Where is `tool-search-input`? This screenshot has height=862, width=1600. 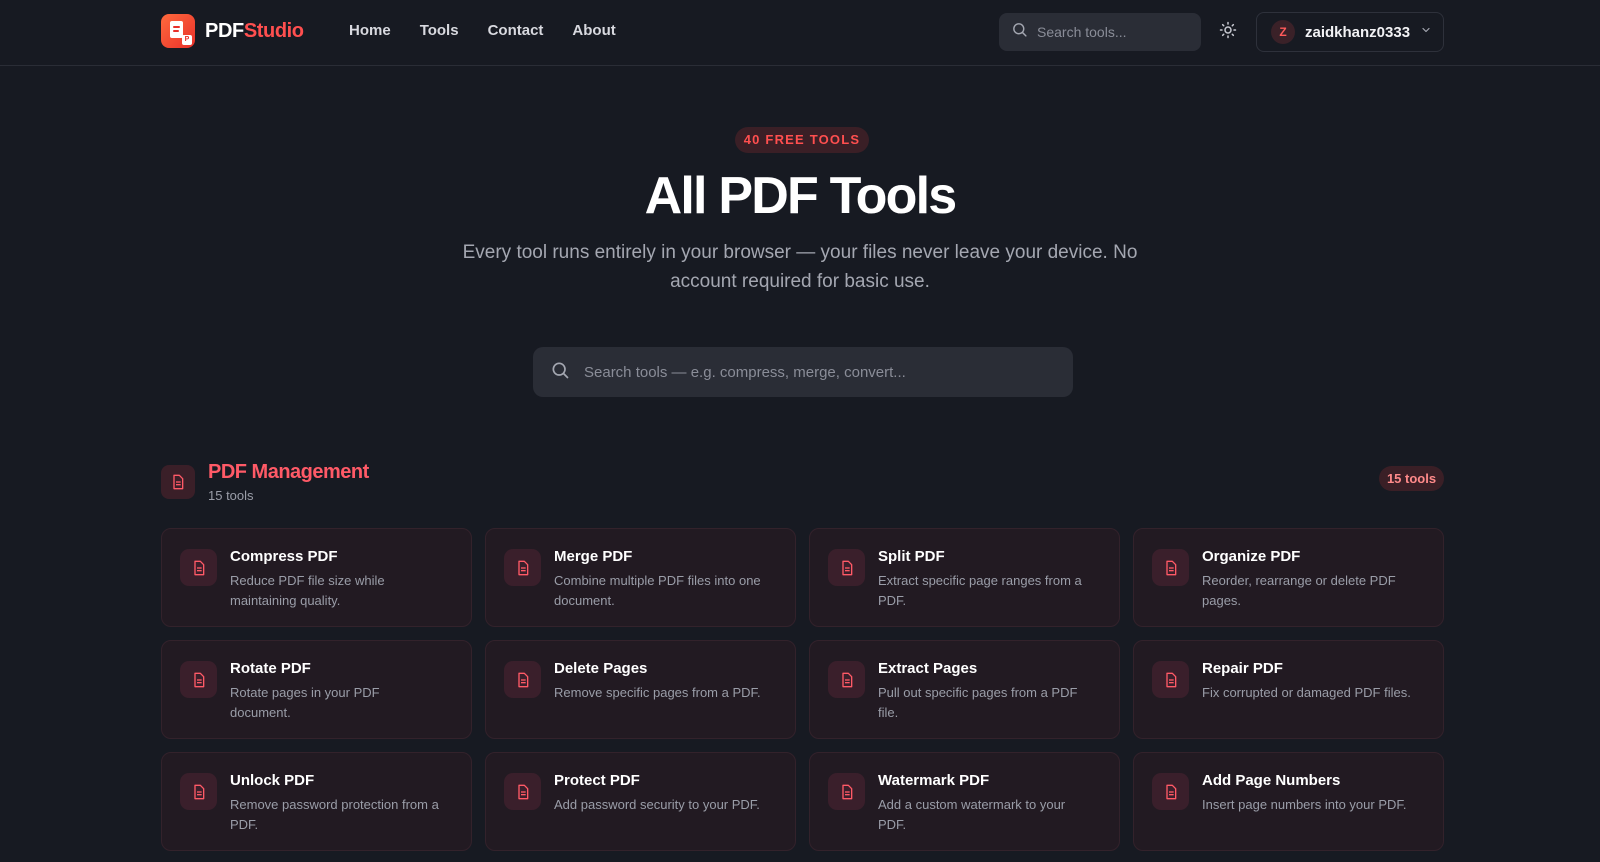
tool-search-input is located at coordinates (819, 372).